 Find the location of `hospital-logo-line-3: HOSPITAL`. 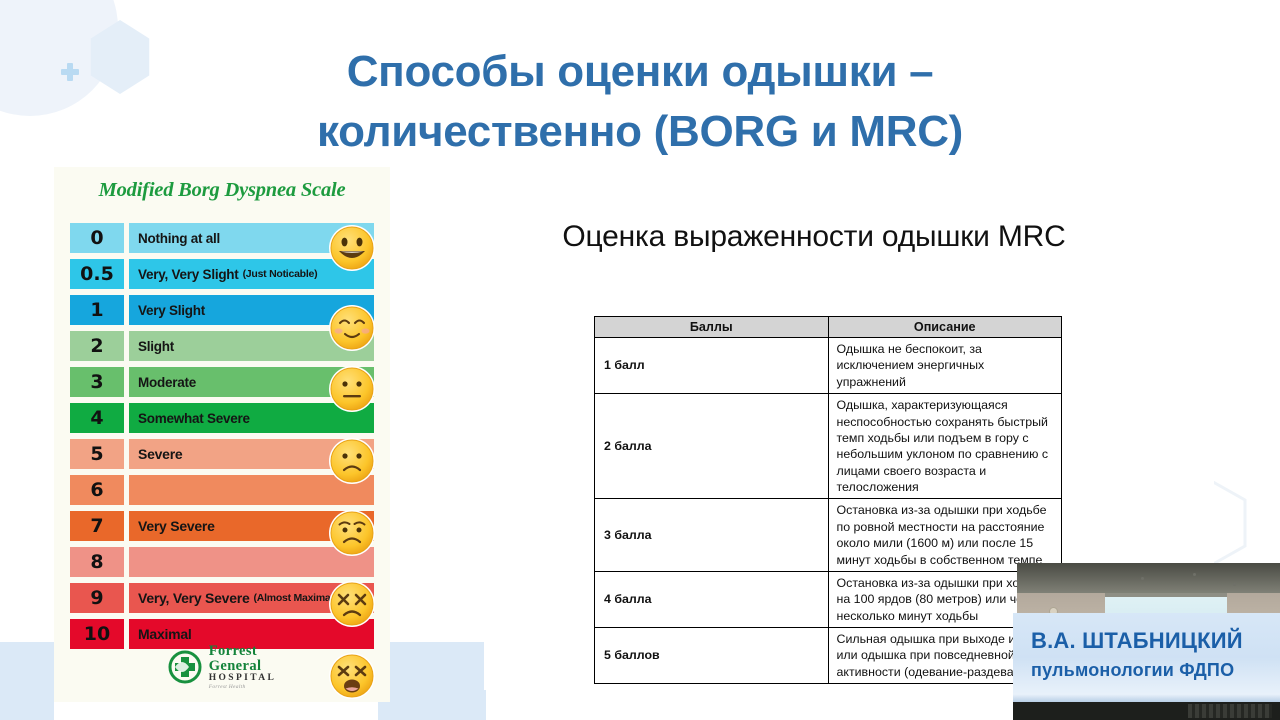

hospital-logo-line-3: HOSPITAL is located at coordinates (242, 678).